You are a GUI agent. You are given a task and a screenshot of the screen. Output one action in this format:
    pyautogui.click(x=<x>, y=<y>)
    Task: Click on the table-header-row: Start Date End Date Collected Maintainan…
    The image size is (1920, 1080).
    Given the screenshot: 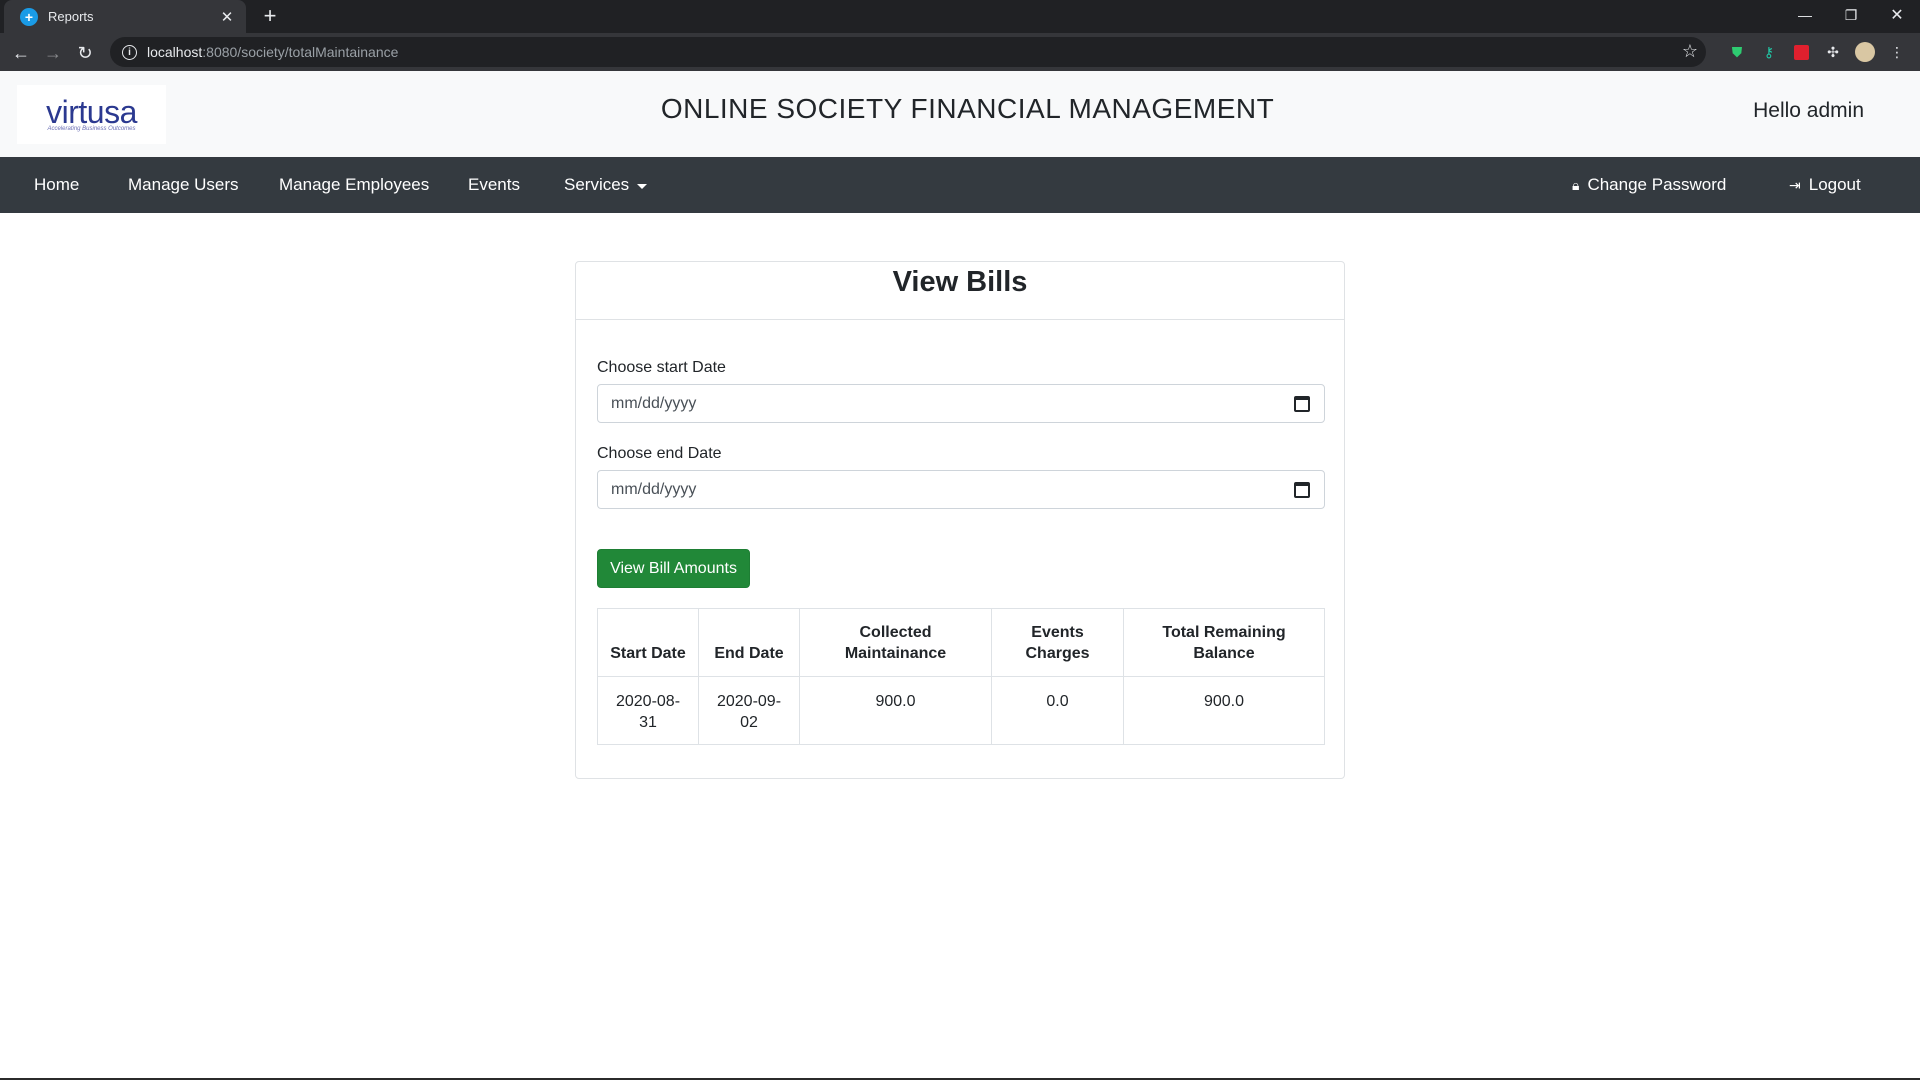 What is the action you would take?
    pyautogui.click(x=961, y=642)
    